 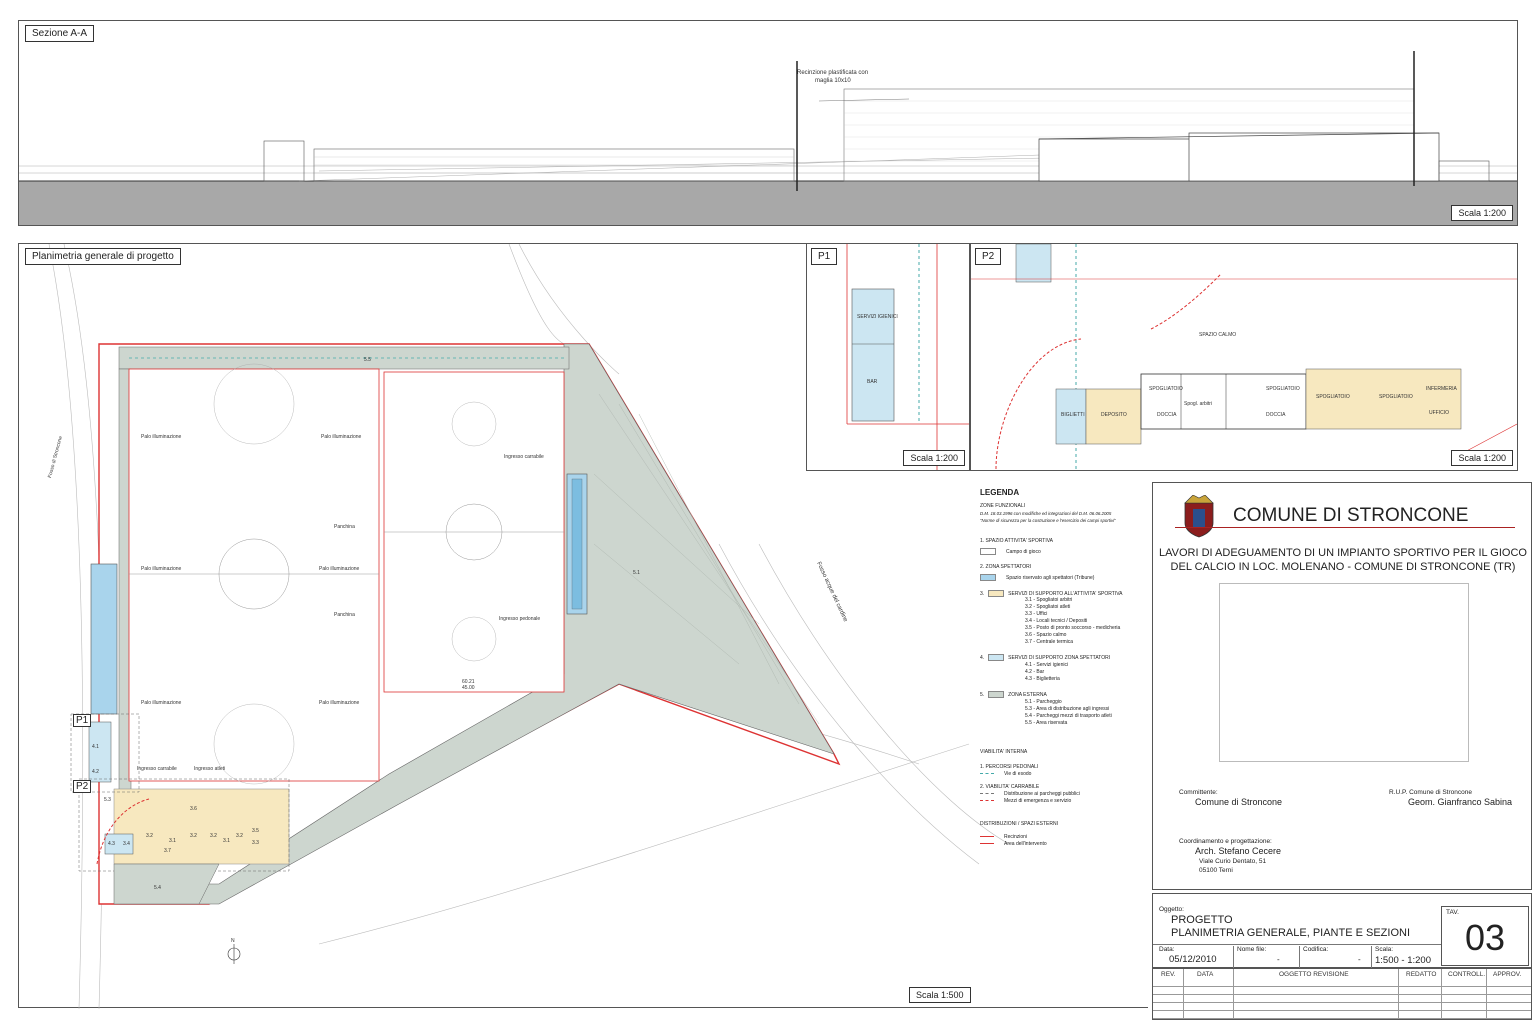 What do you see at coordinates (982, 658) in the screenshot?
I see `legend-s4-num: 4.` at bounding box center [982, 658].